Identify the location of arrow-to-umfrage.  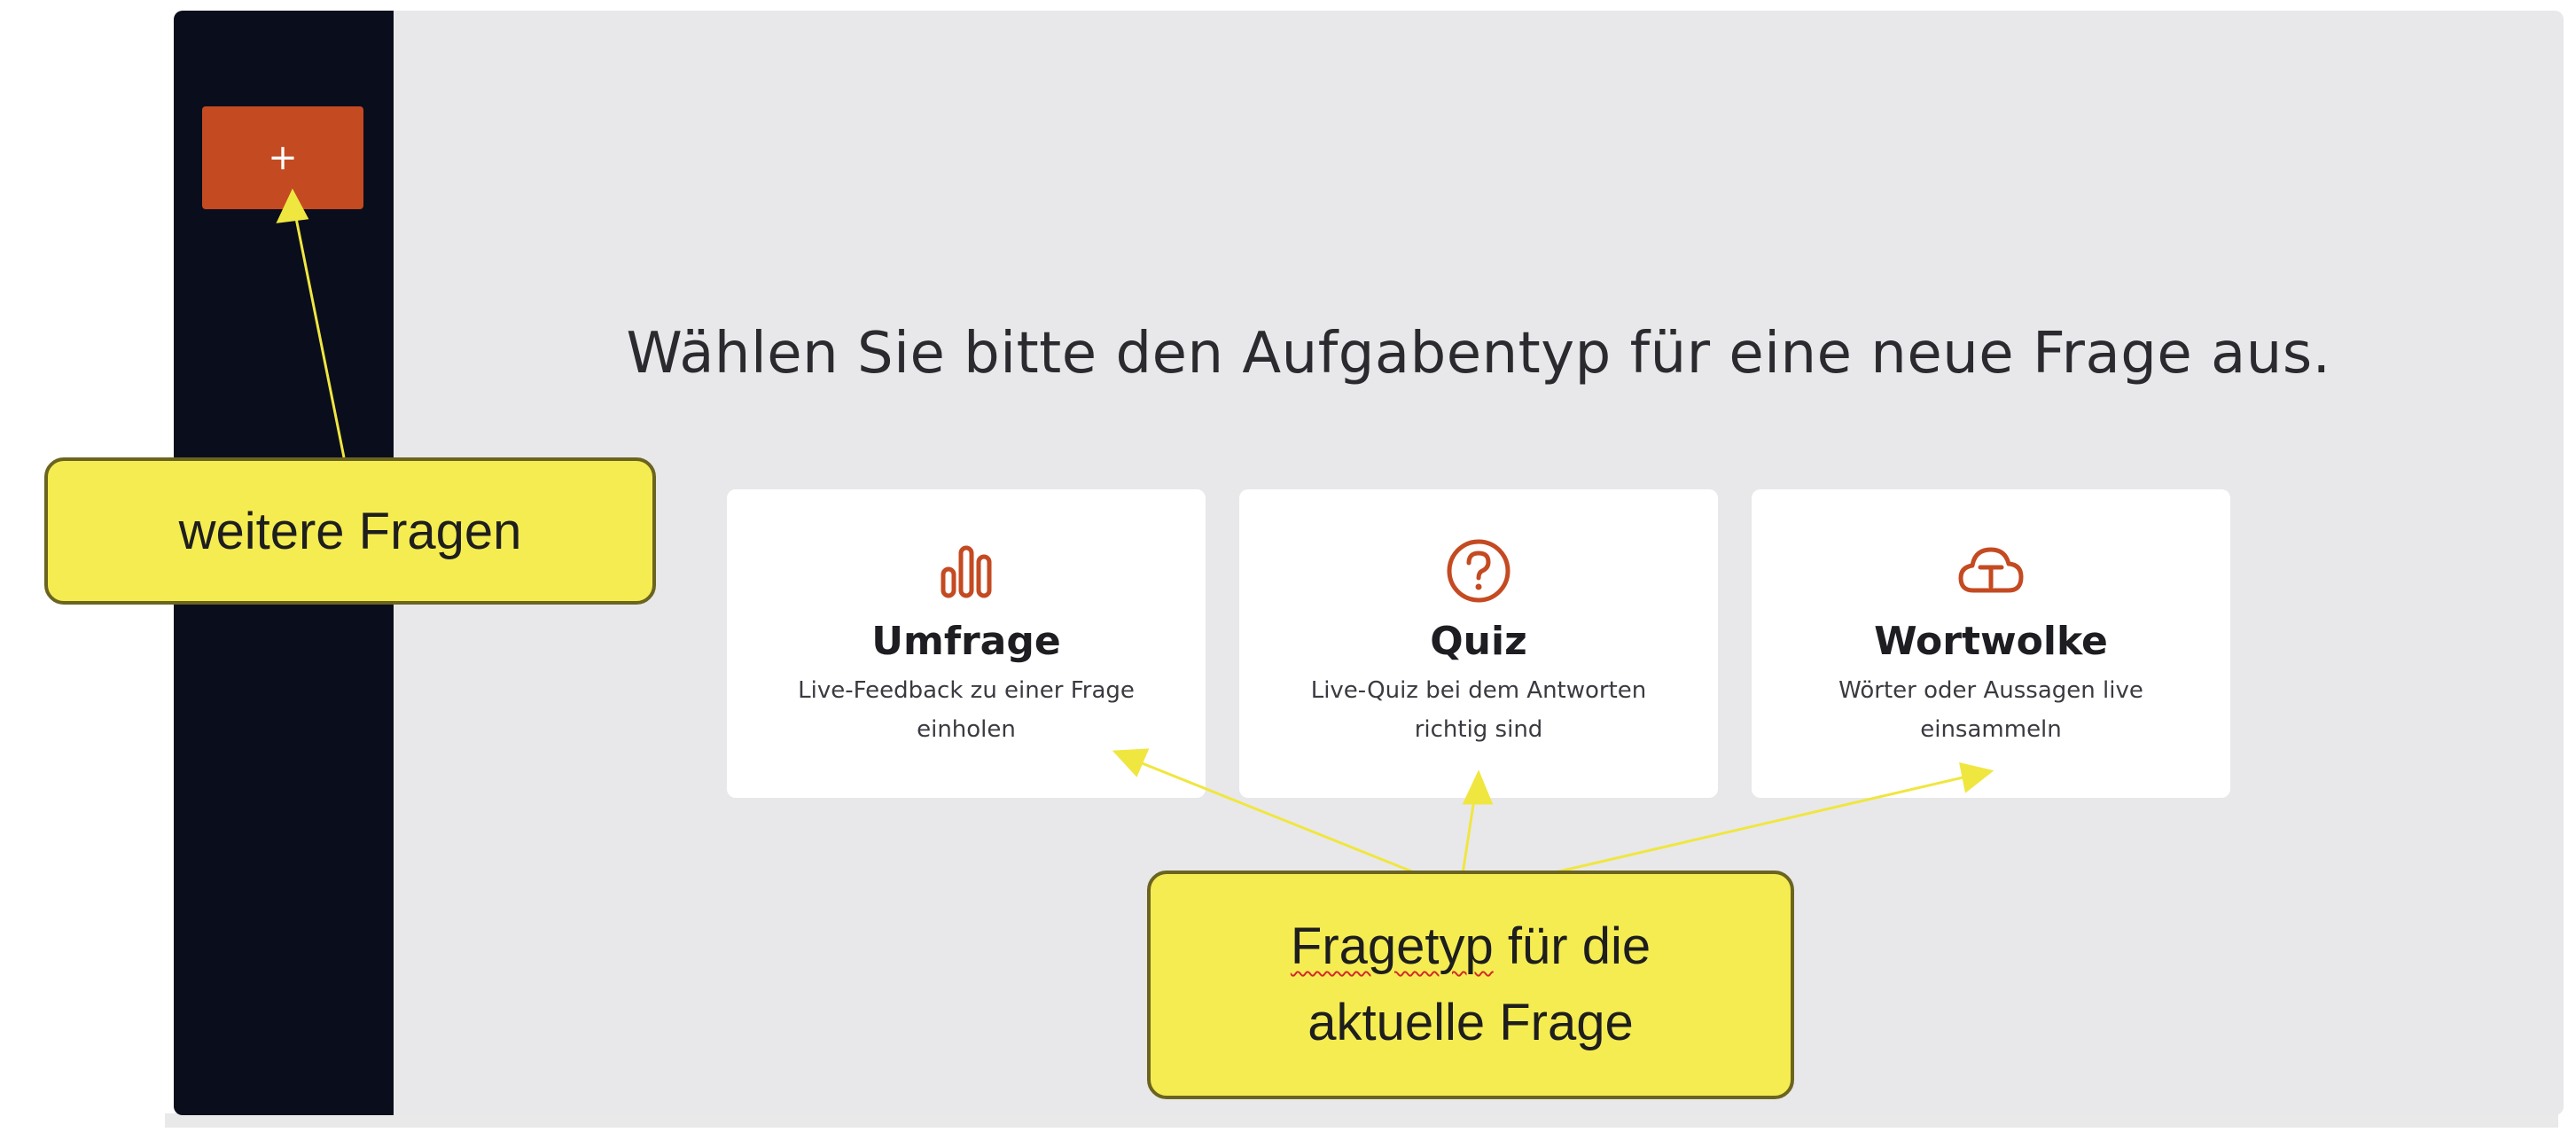
(1270, 814).